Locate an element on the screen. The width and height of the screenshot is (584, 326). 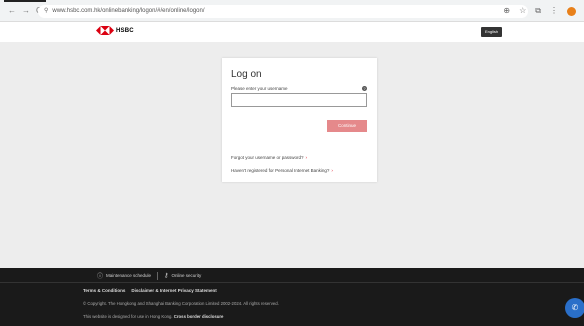
extensions-icon: ⧉ is located at coordinates (538, 11).